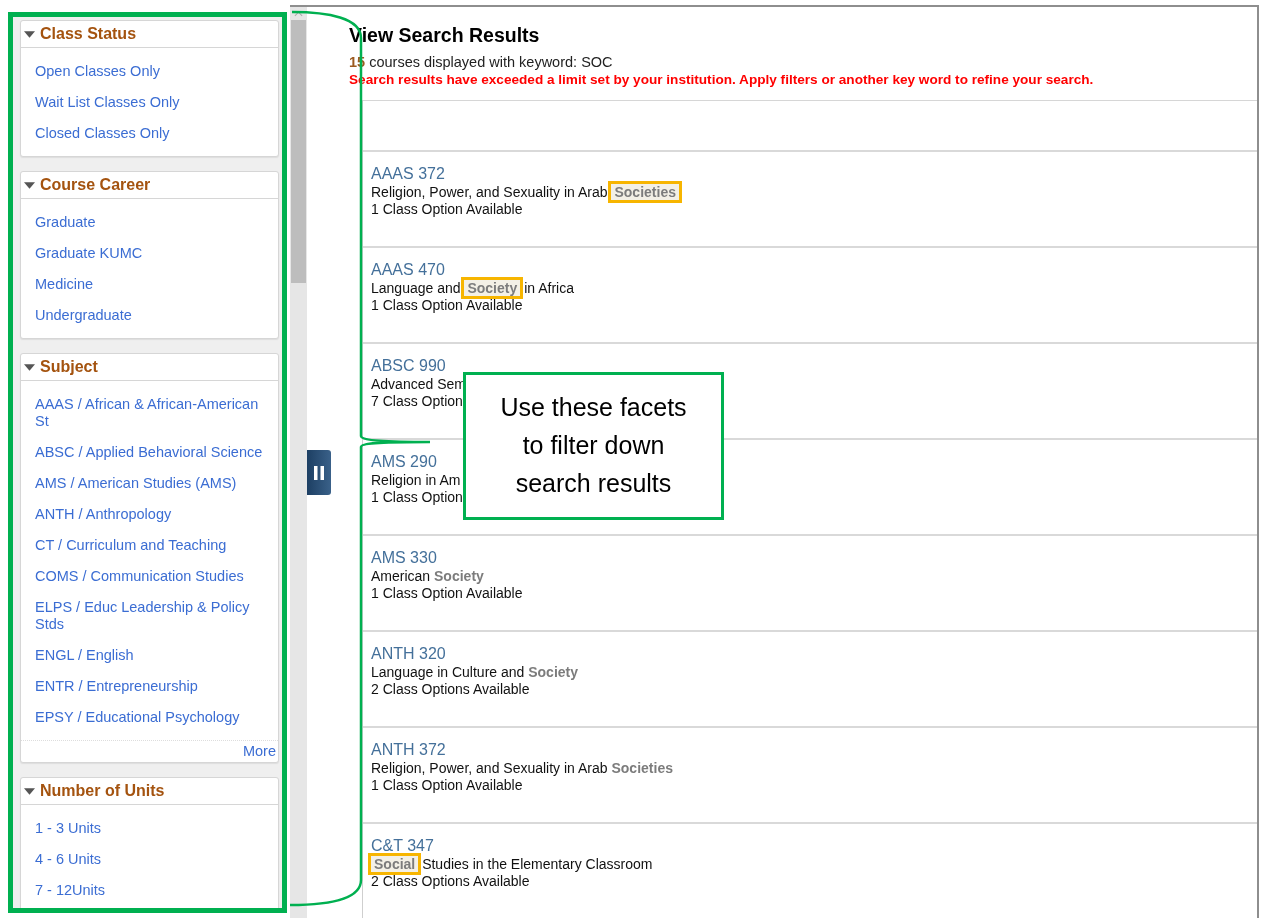 The height and width of the screenshot is (918, 1262). What do you see at coordinates (68, 859) in the screenshot?
I see `facet-link: 4 - 6 Units` at bounding box center [68, 859].